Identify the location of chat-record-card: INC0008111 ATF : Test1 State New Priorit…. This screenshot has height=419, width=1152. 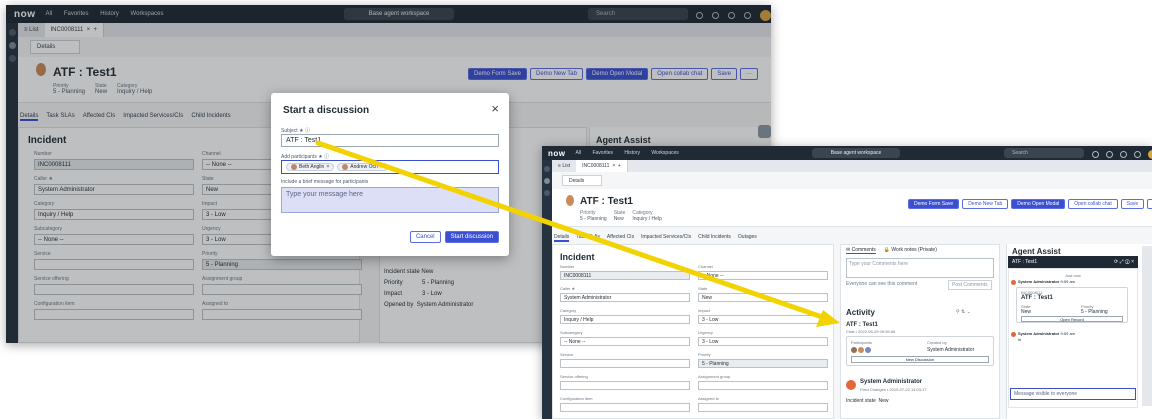
(1072, 305).